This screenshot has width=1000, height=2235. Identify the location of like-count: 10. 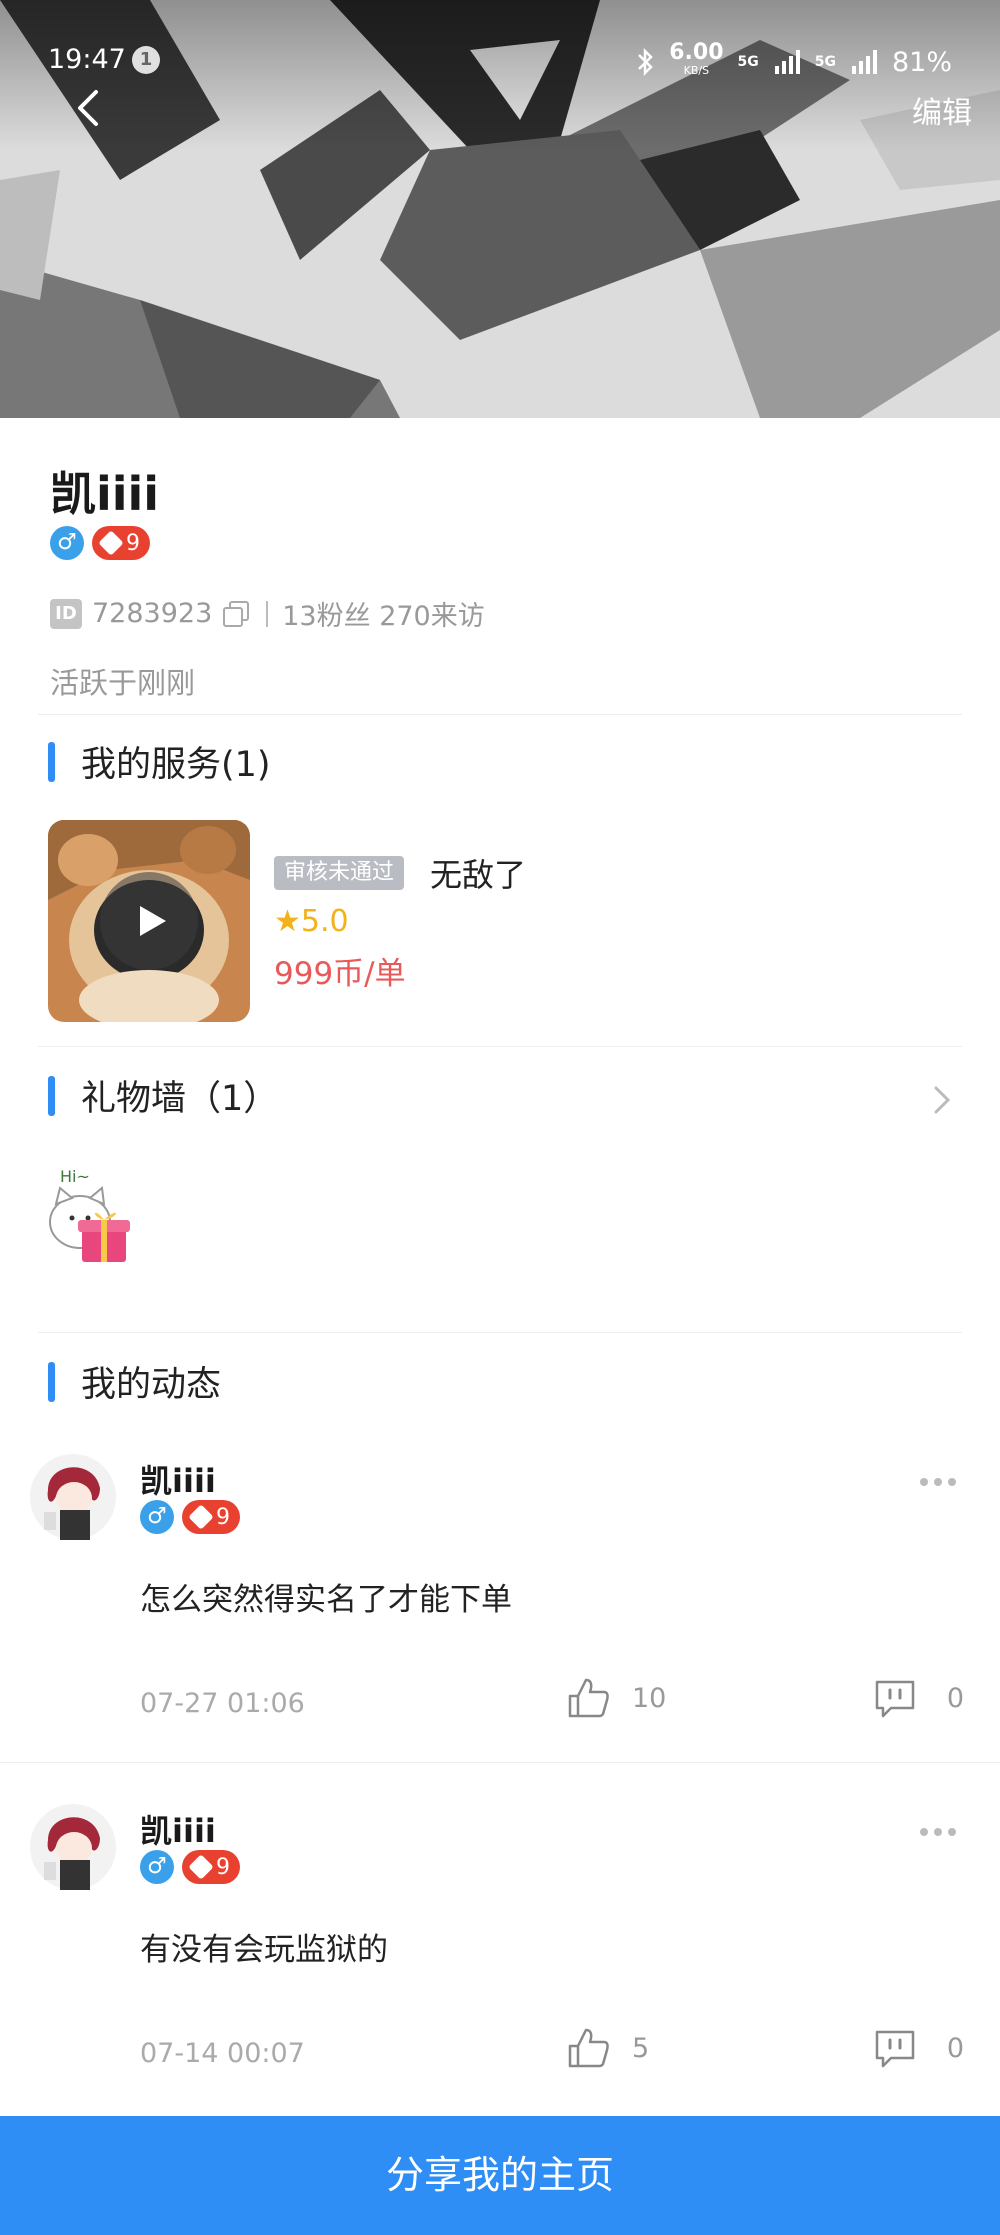
(649, 1698).